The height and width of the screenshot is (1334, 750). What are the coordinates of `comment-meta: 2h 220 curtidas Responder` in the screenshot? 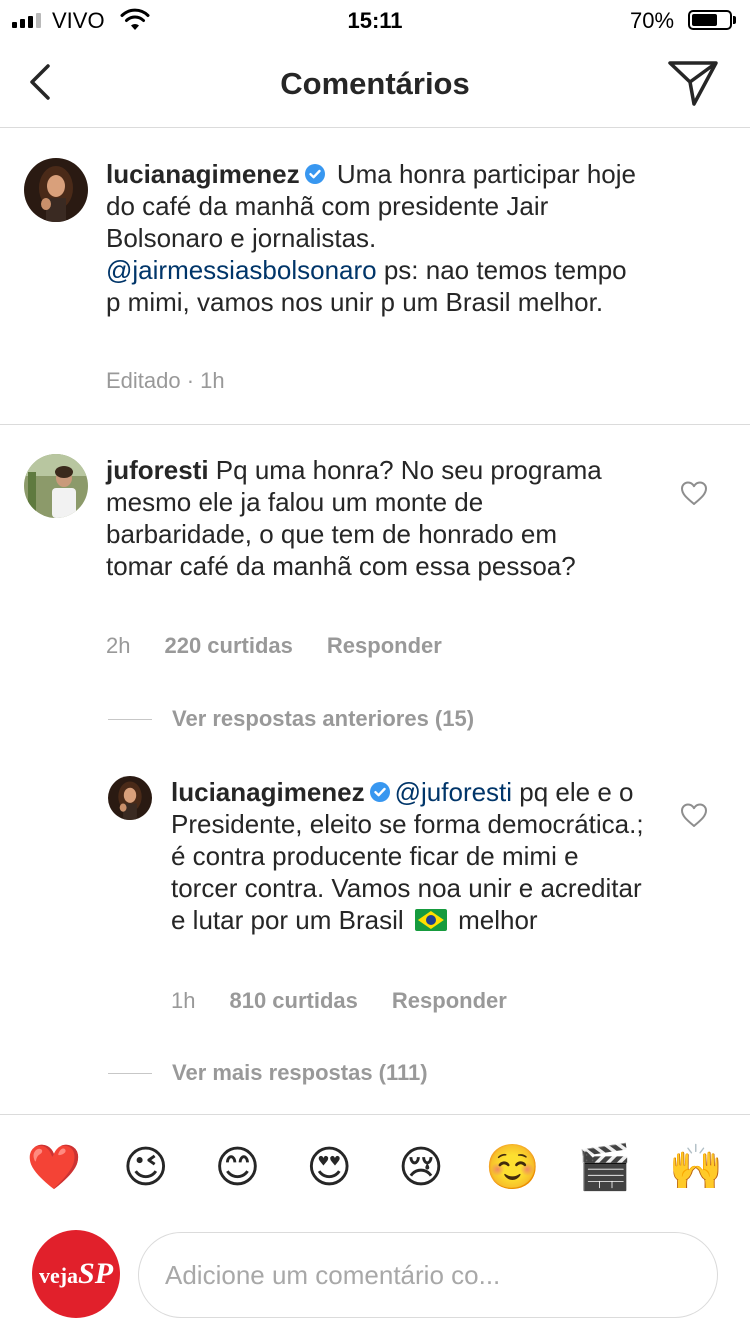 It's located at (274, 646).